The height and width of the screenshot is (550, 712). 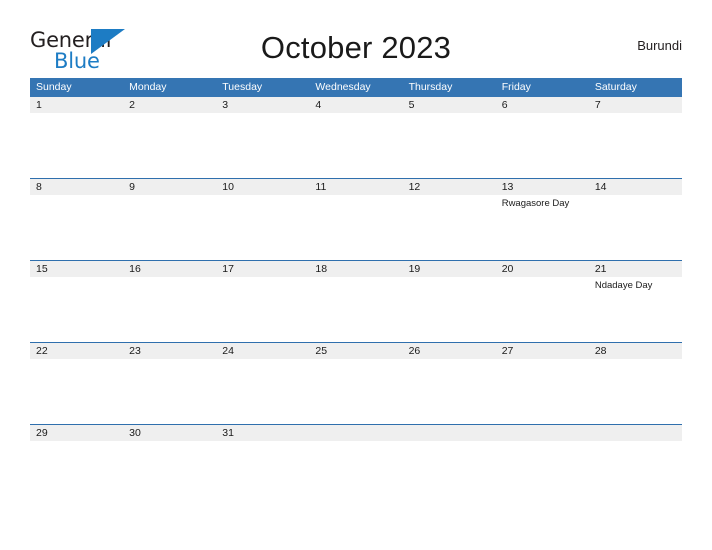 I want to click on calendar-day-cell: 4, so click(x=356, y=138).